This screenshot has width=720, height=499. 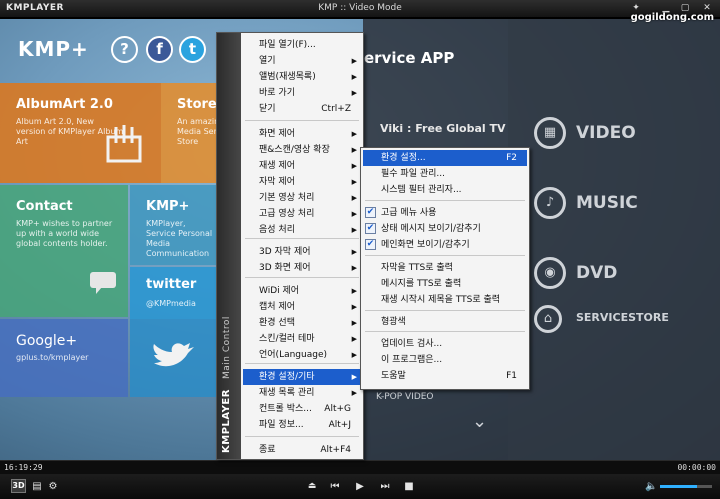 I want to click on submenu-item: 도움말 F1, so click(x=445, y=376).